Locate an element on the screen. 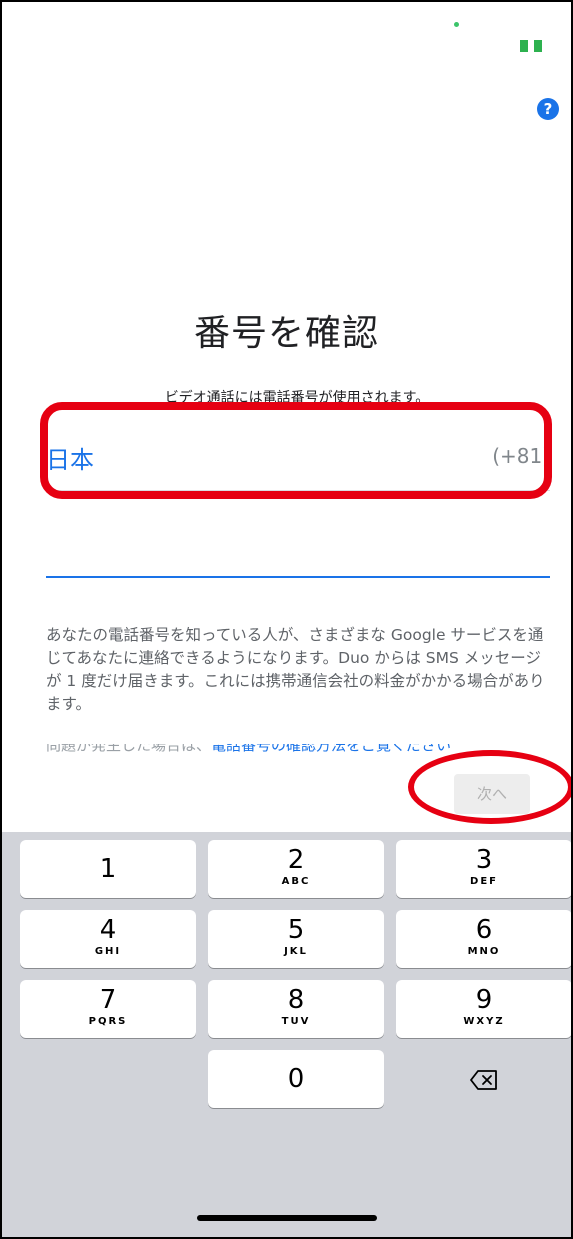  key-8: 8 TUV is located at coordinates (296, 1009).